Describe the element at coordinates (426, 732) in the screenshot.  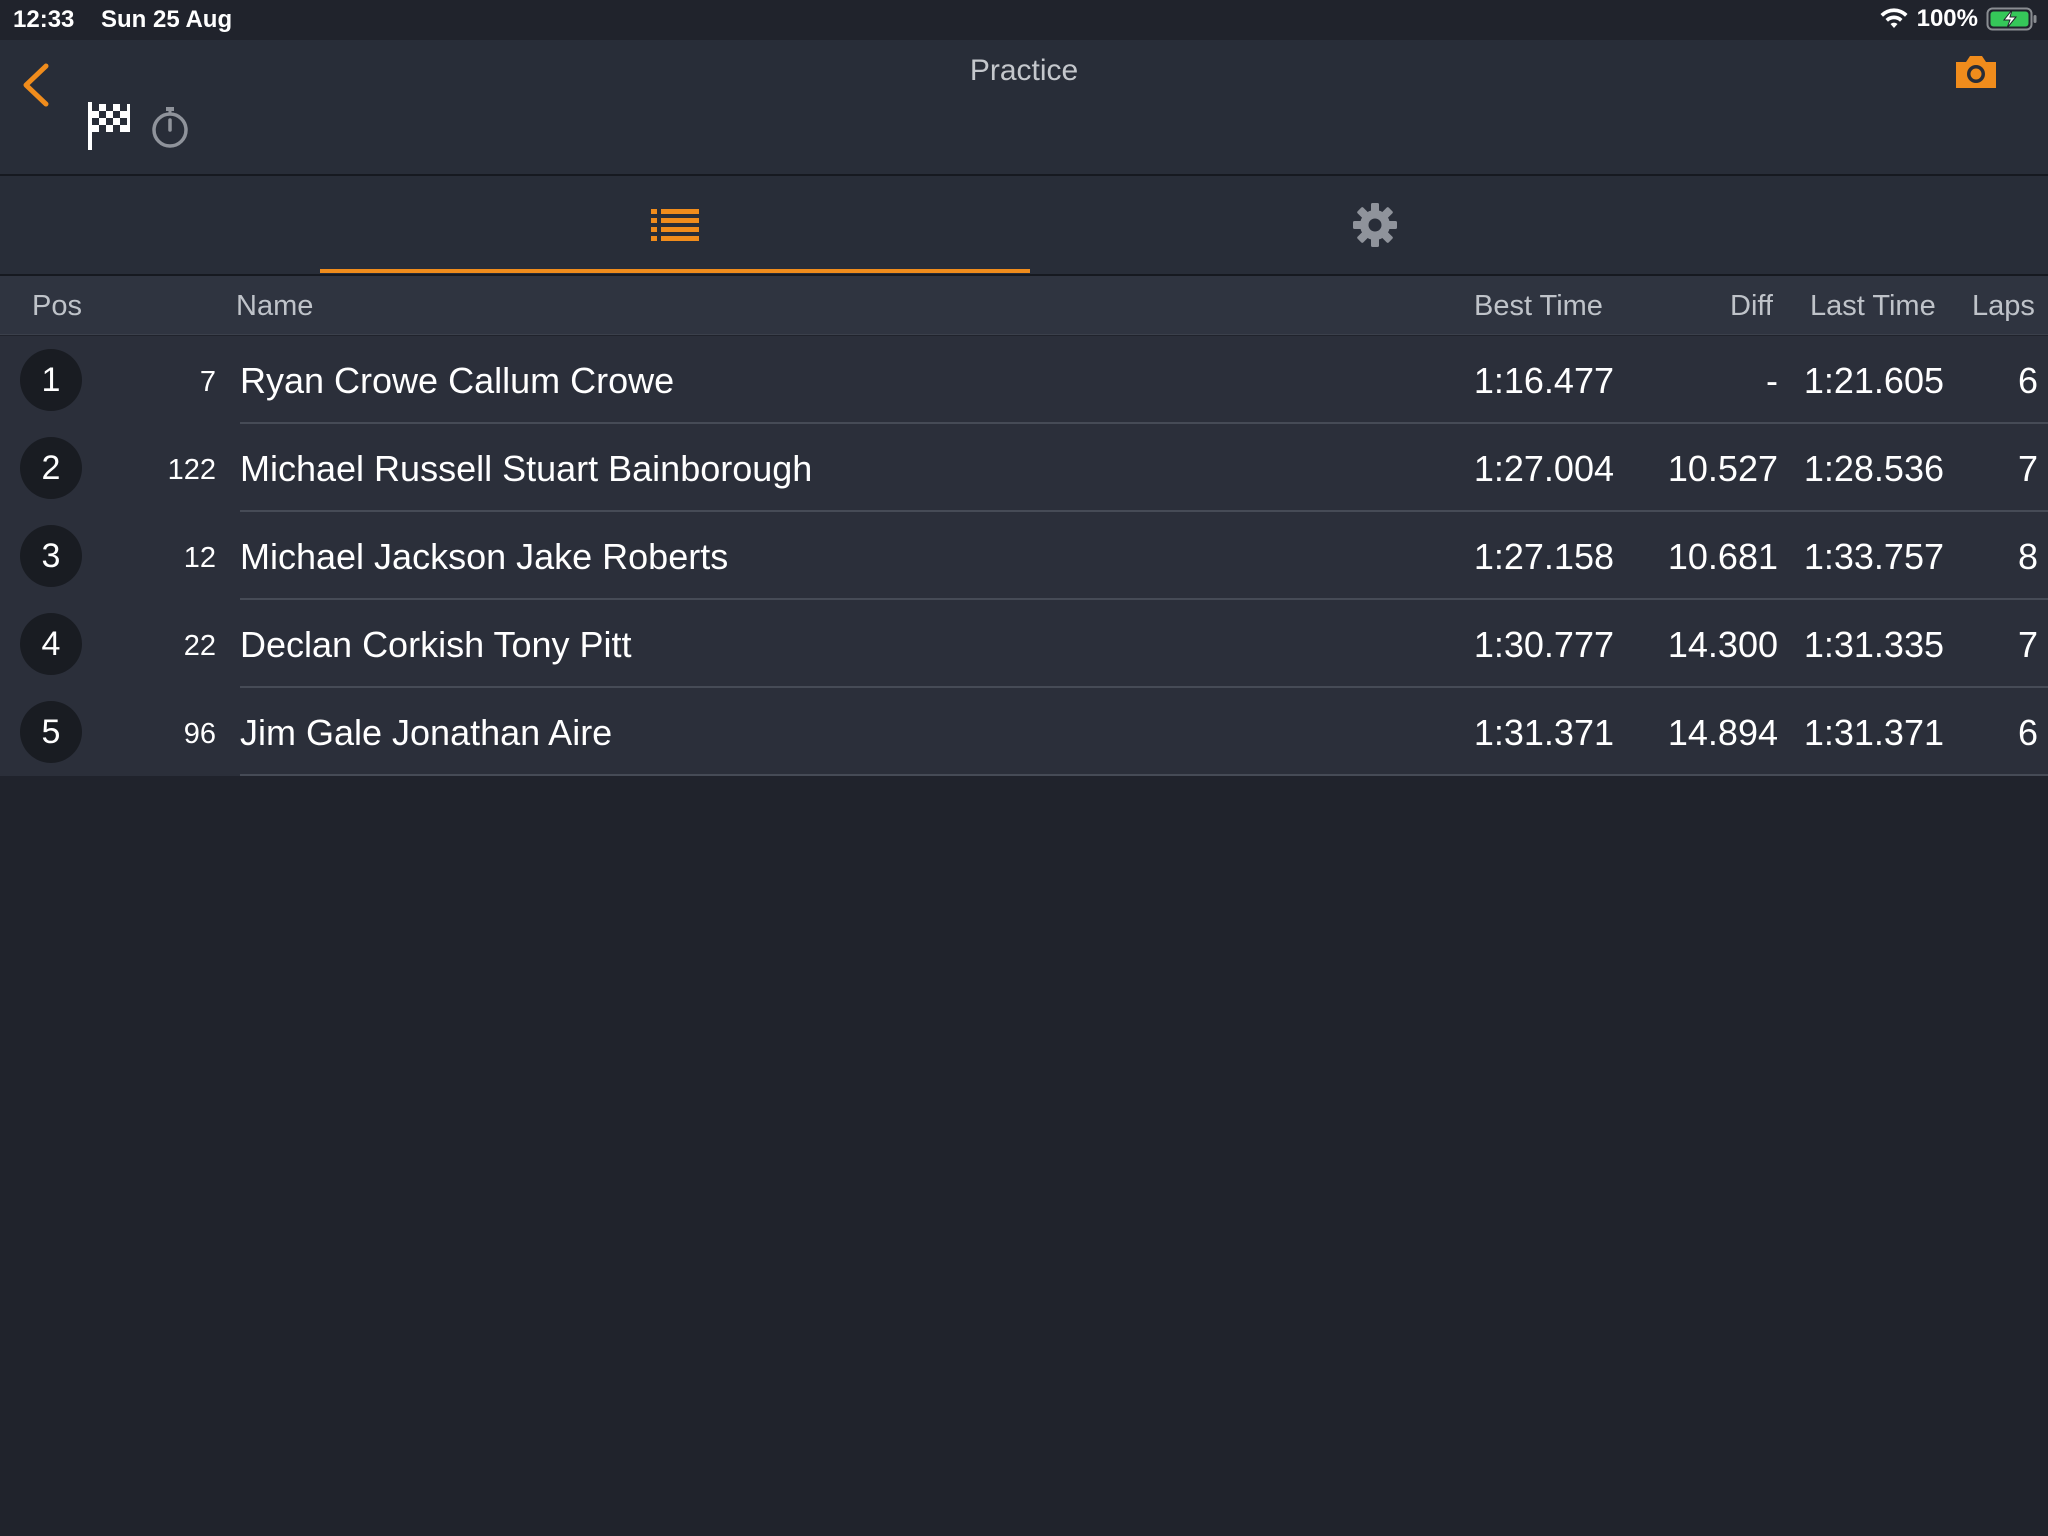
I see `driver-names: Jim Gale Jonathan Aire` at that location.